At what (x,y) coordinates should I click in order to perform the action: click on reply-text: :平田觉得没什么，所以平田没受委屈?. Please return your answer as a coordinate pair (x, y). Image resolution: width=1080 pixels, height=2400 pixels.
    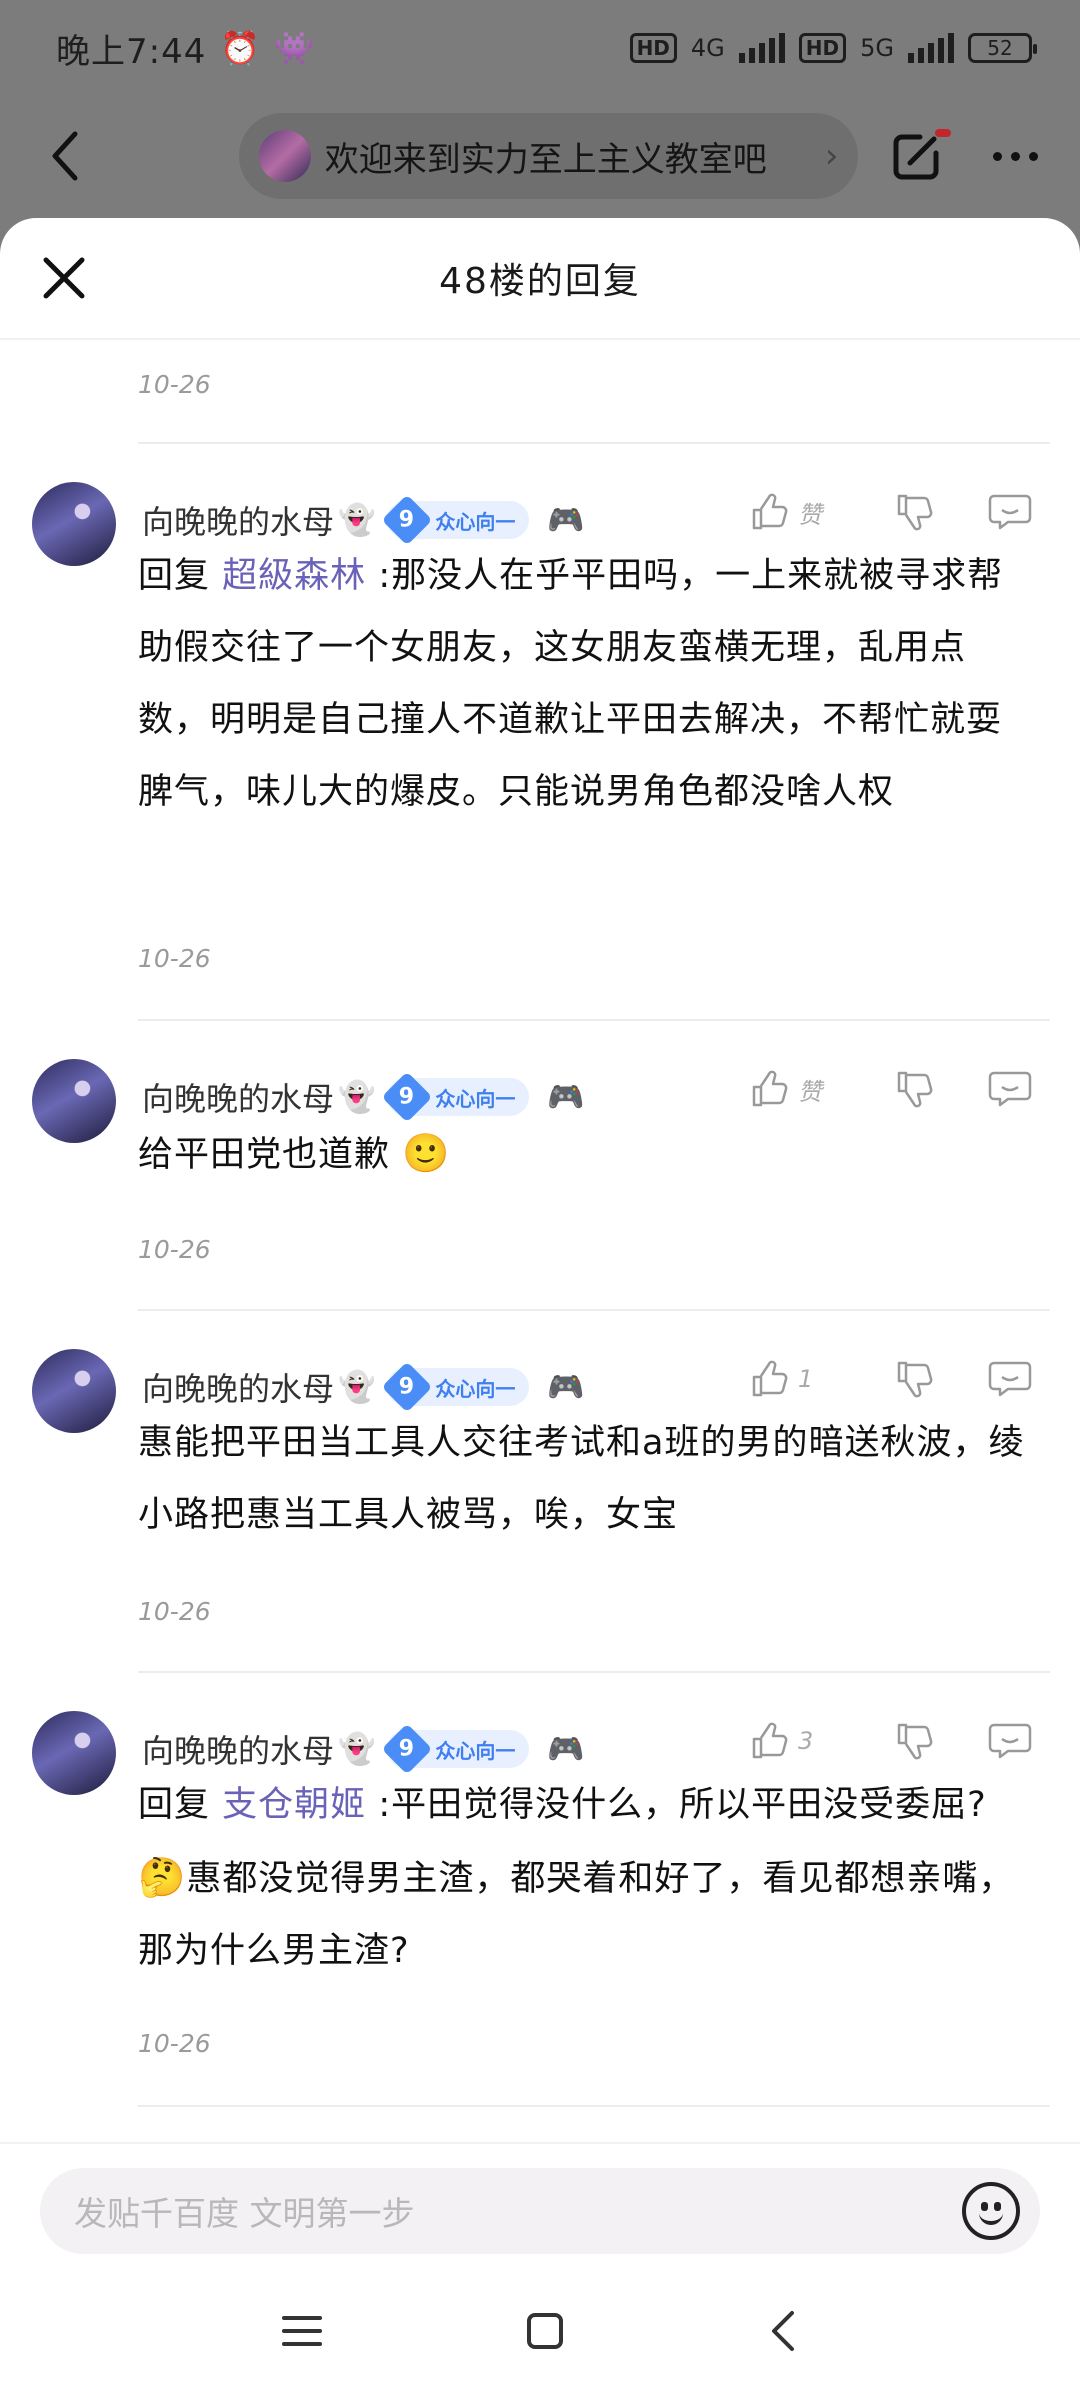
    Looking at the image, I should click on (682, 1805).